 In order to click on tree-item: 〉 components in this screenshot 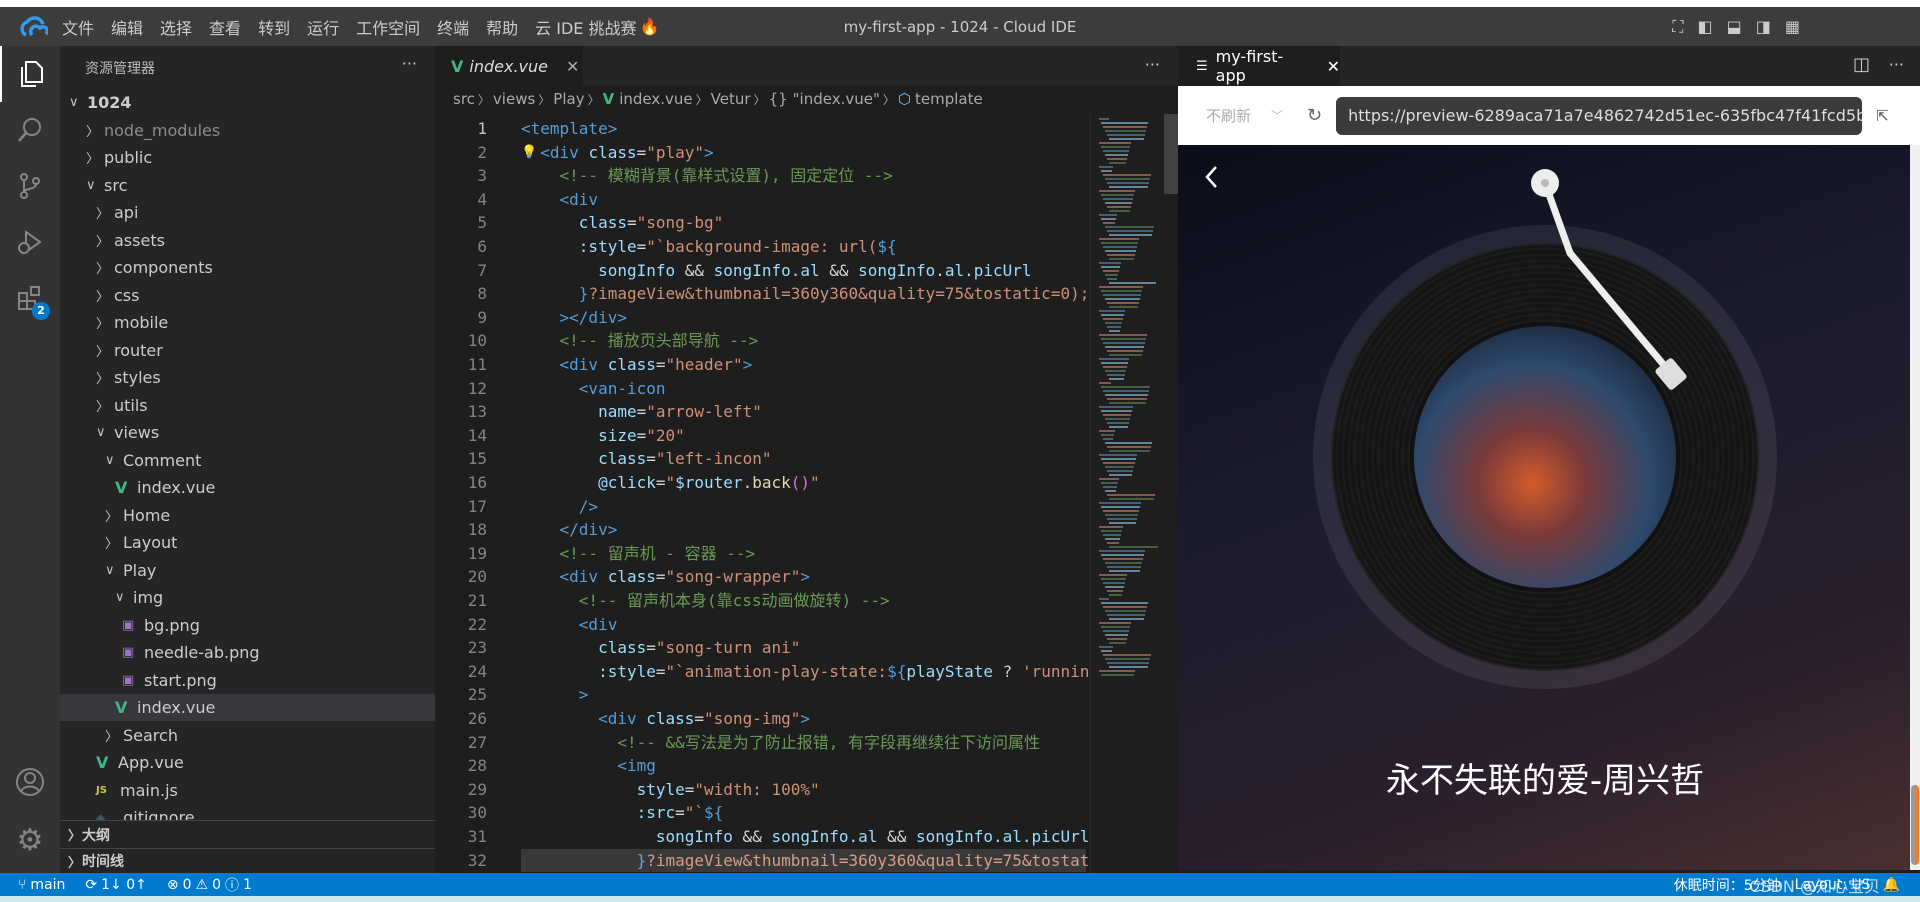, I will do `click(247, 267)`.